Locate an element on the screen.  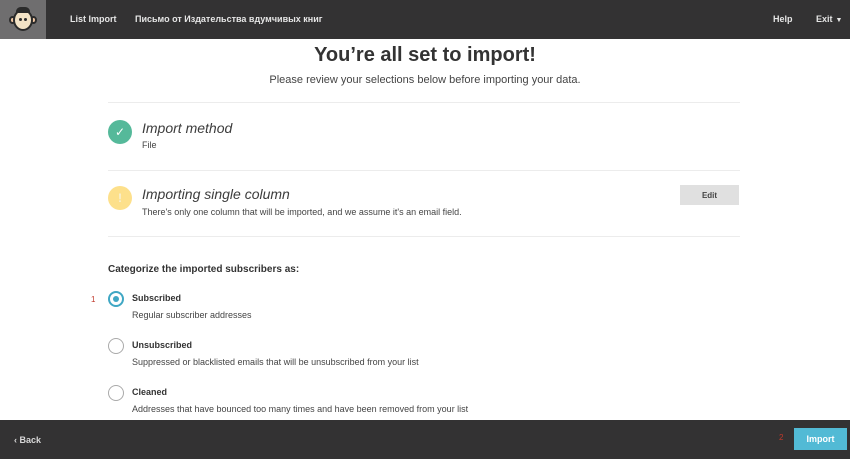
annotation-marker: 1 is located at coordinates (93, 299).